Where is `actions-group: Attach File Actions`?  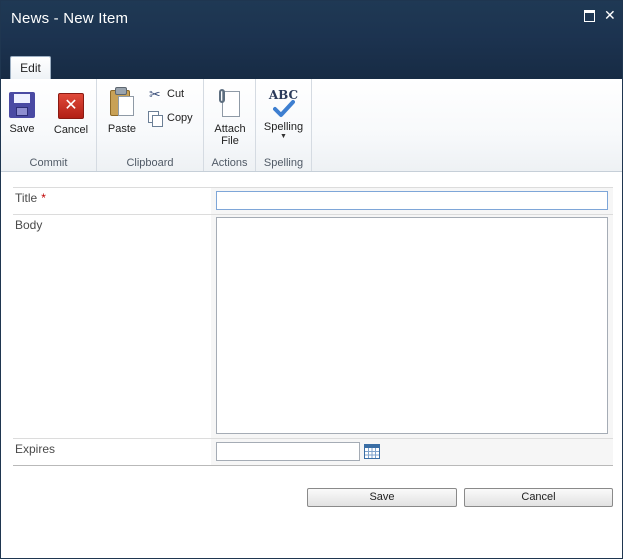
actions-group: Attach File Actions is located at coordinates (230, 125).